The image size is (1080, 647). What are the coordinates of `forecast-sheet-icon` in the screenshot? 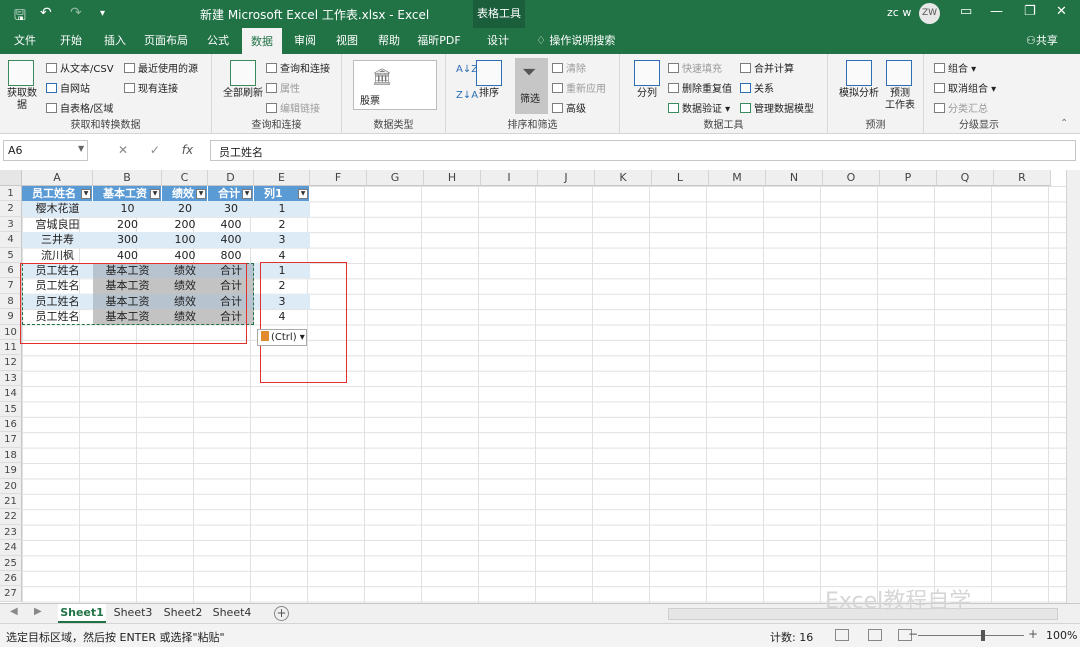 It's located at (899, 73).